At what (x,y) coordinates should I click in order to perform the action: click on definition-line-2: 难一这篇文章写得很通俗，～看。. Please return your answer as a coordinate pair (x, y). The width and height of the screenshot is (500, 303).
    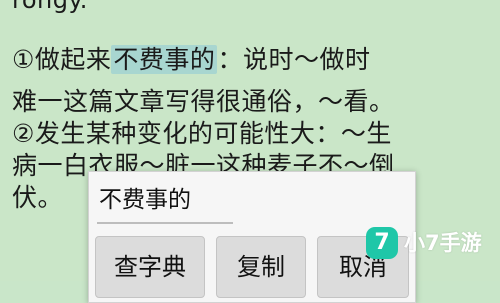
    Looking at the image, I should click on (203, 101).